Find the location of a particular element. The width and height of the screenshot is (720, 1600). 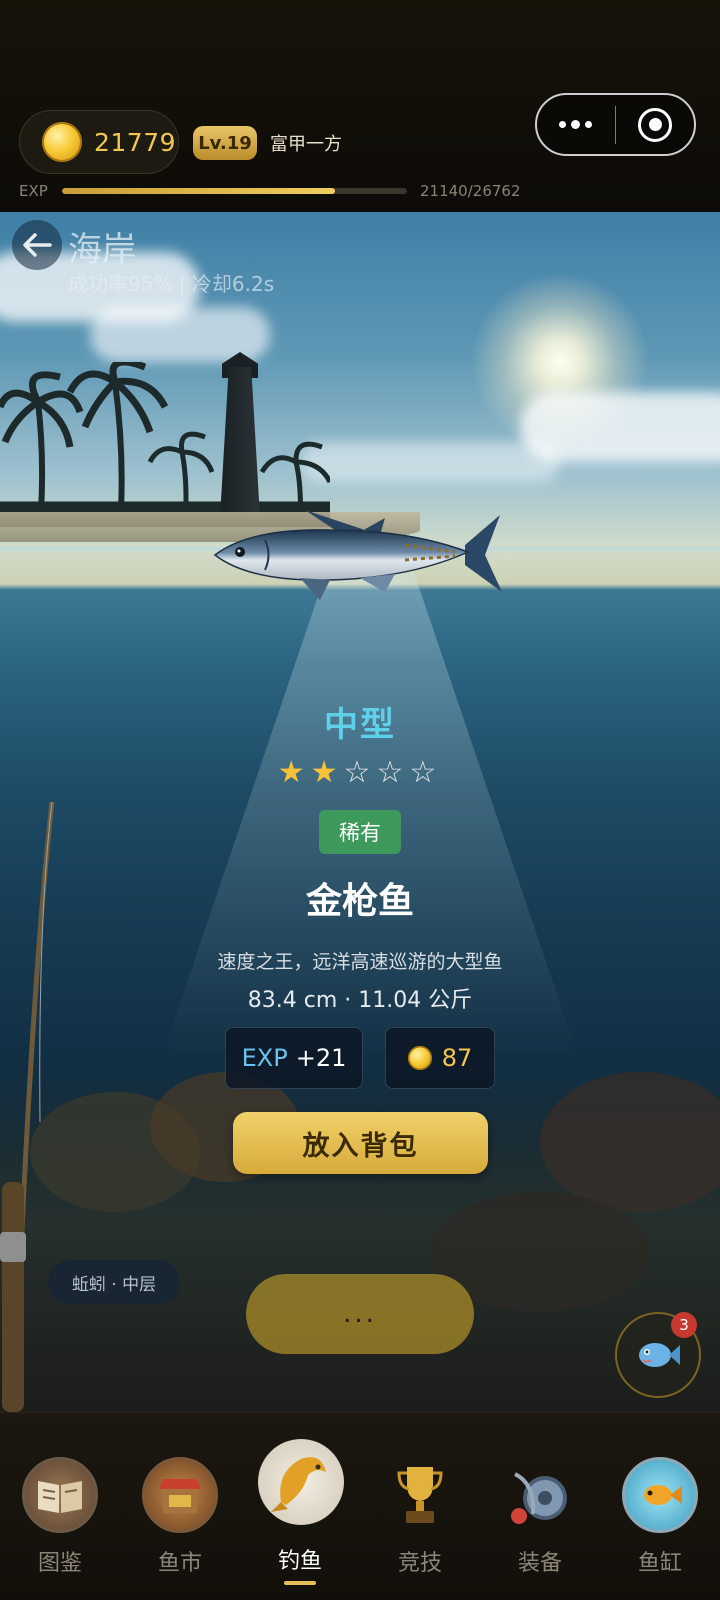

exp-progress-fill is located at coordinates (198, 191).